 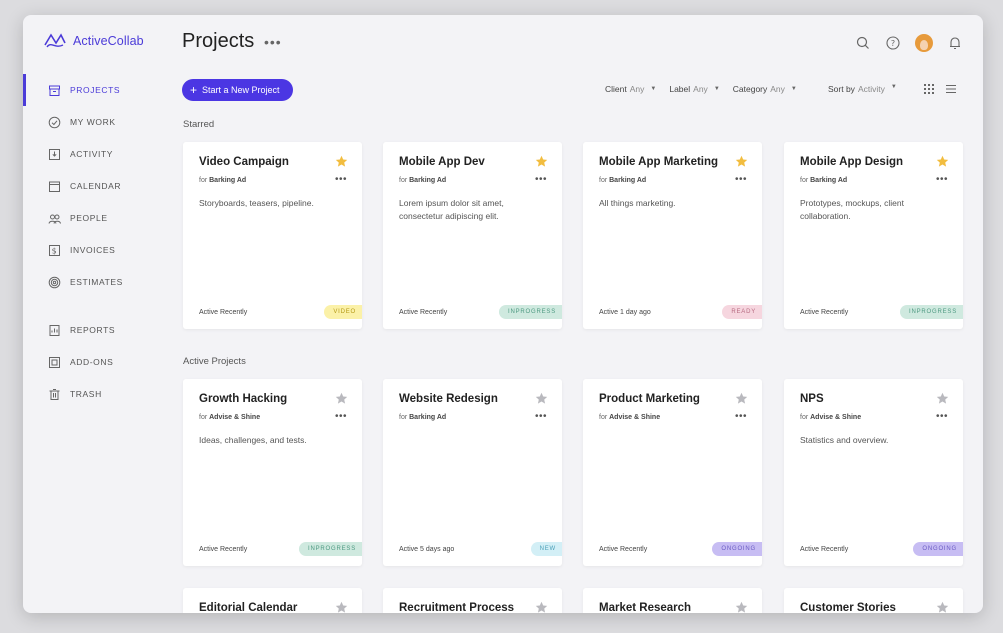 I want to click on avatar, so click(x=924, y=43).